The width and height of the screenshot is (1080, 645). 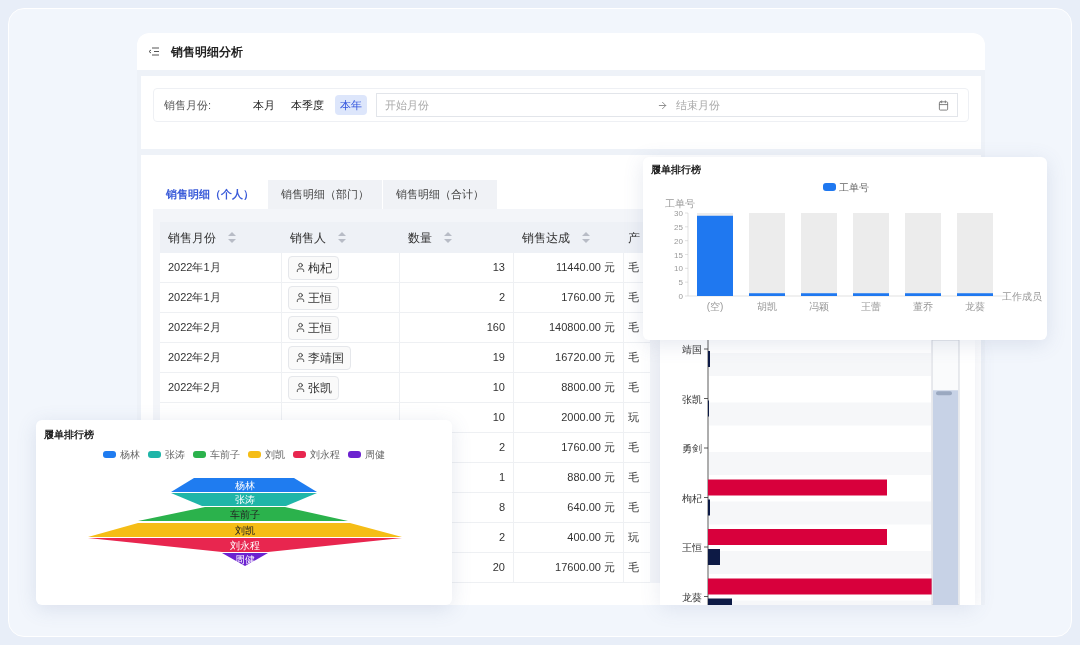 I want to click on person-tag: 枸杞, so click(x=313, y=267).